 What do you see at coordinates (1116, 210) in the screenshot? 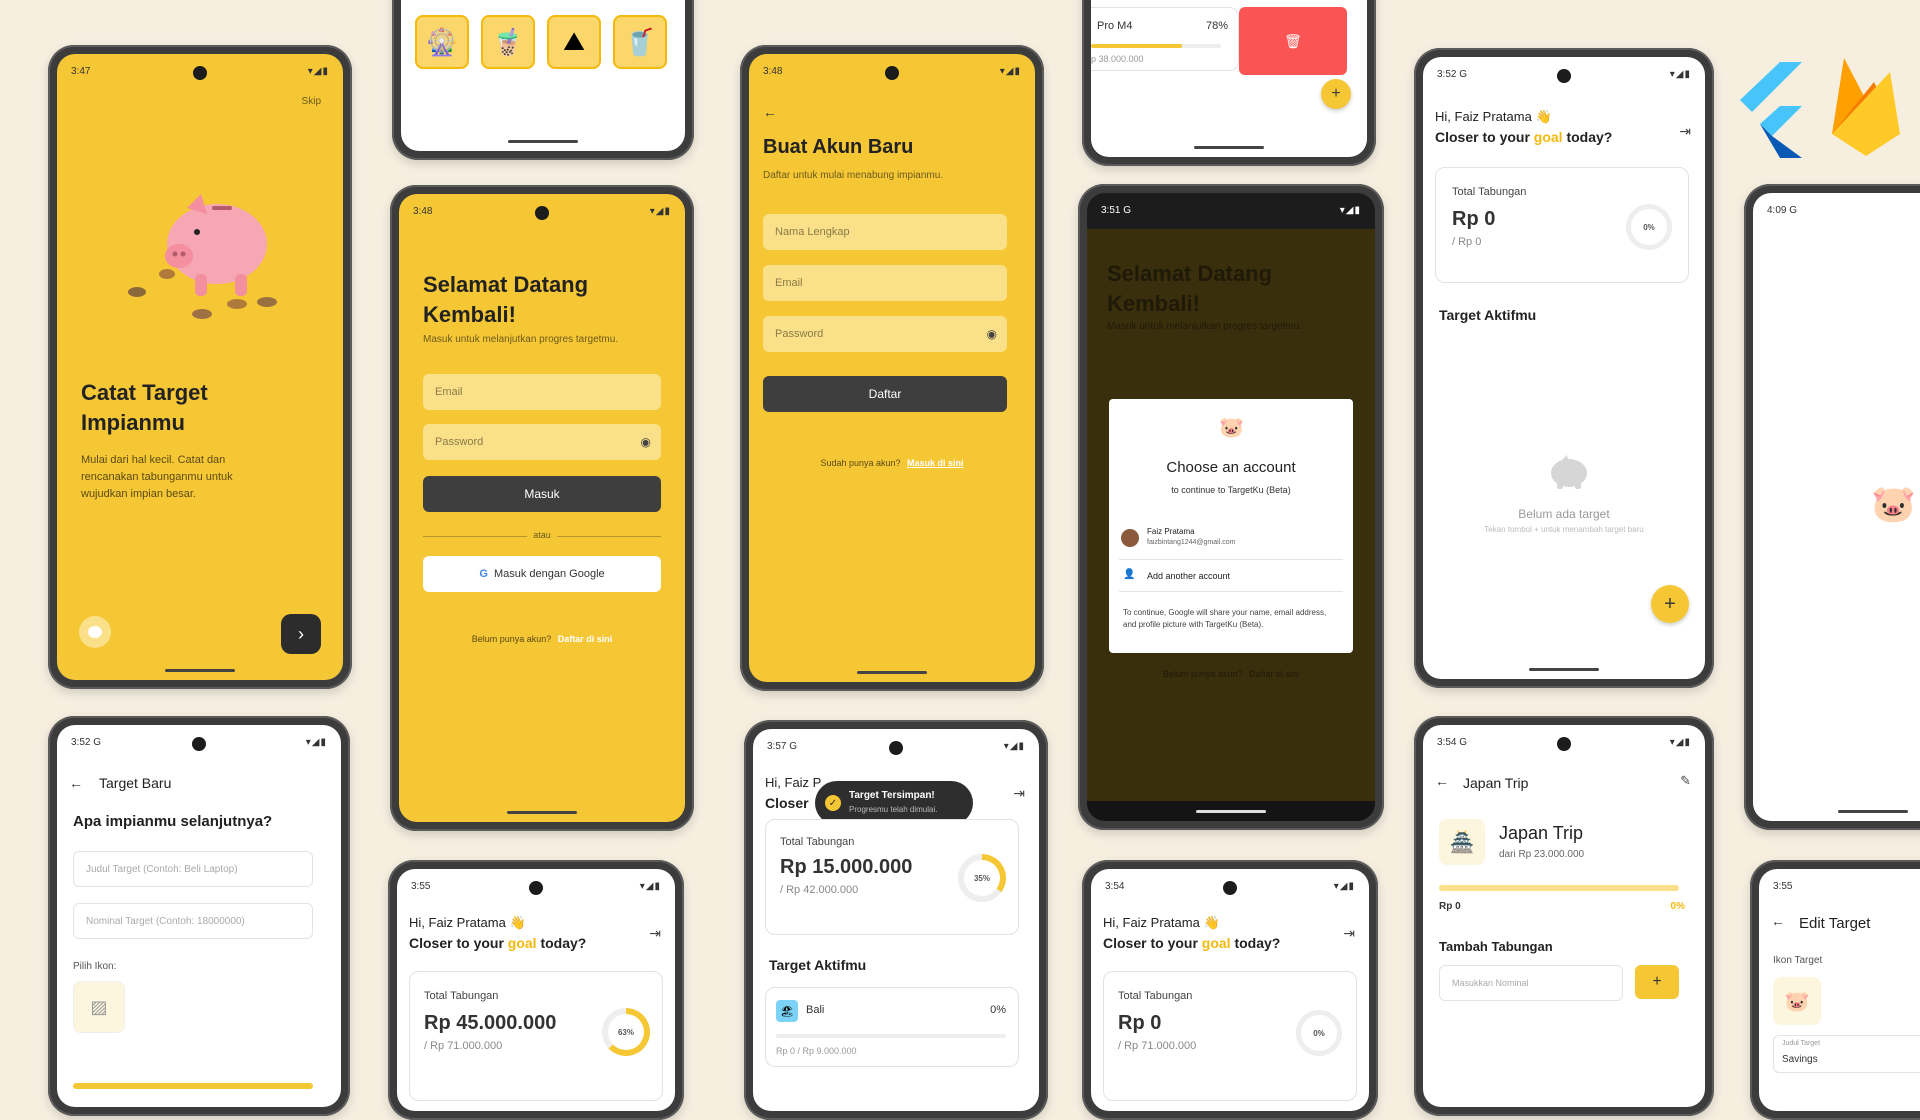
I see `status-time: 3:51 G` at bounding box center [1116, 210].